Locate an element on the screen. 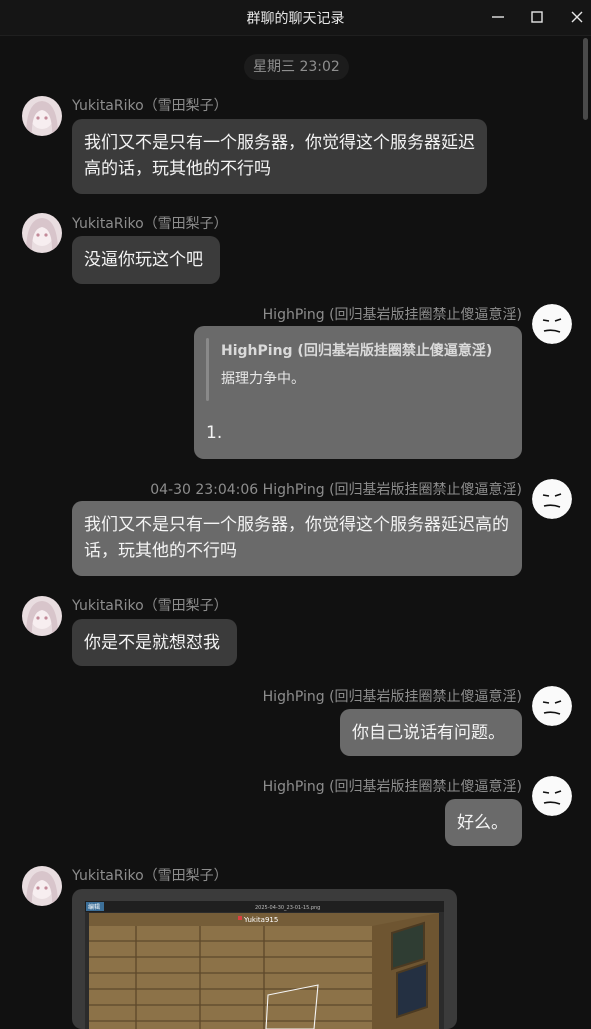 Image resolution: width=591 pixels, height=1029 pixels. message-bubble: 好么。 is located at coordinates (483, 822).